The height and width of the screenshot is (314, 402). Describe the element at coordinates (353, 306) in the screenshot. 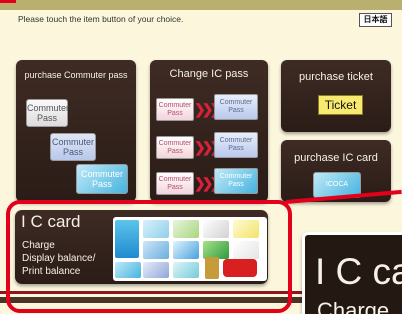

I see `zoom-inset-line: Charge` at that location.